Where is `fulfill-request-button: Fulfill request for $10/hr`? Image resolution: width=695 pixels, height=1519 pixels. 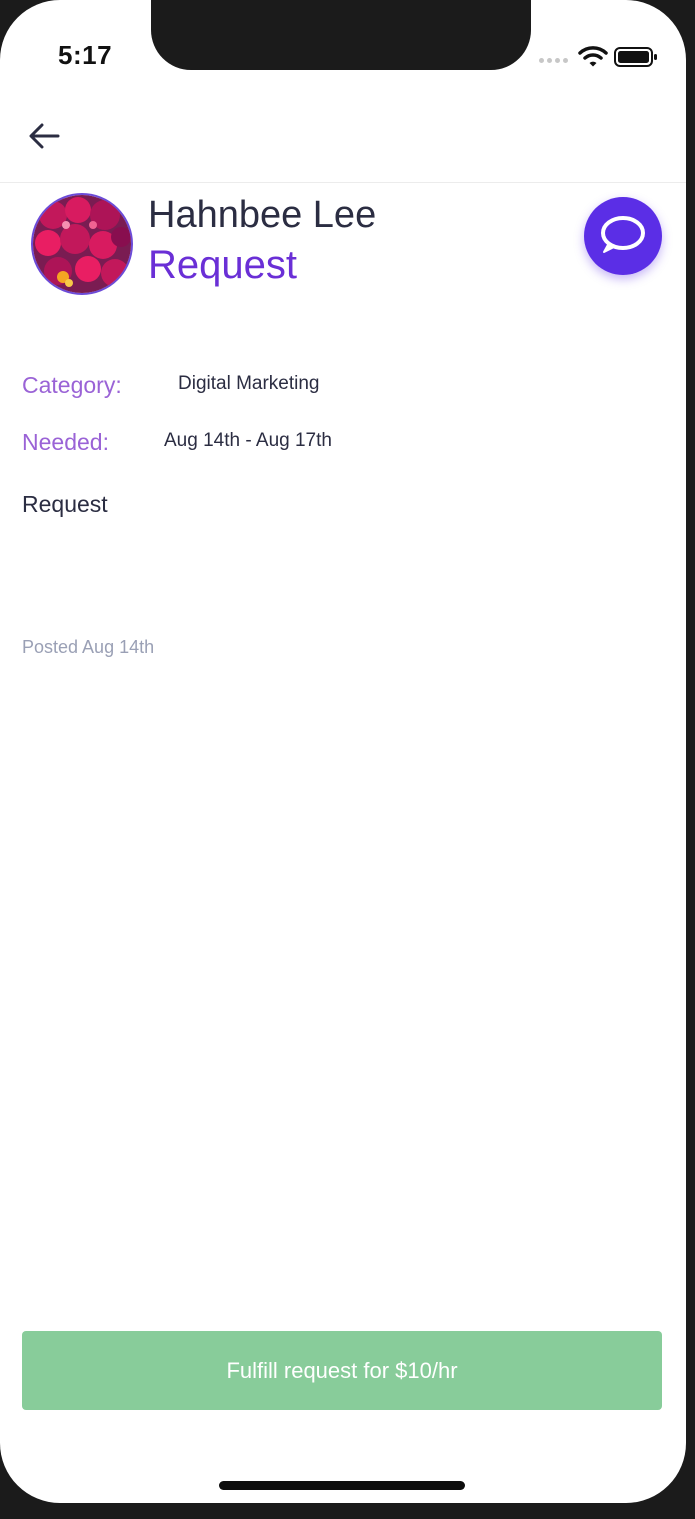
fulfill-request-button: Fulfill request for $10/hr is located at coordinates (342, 1370).